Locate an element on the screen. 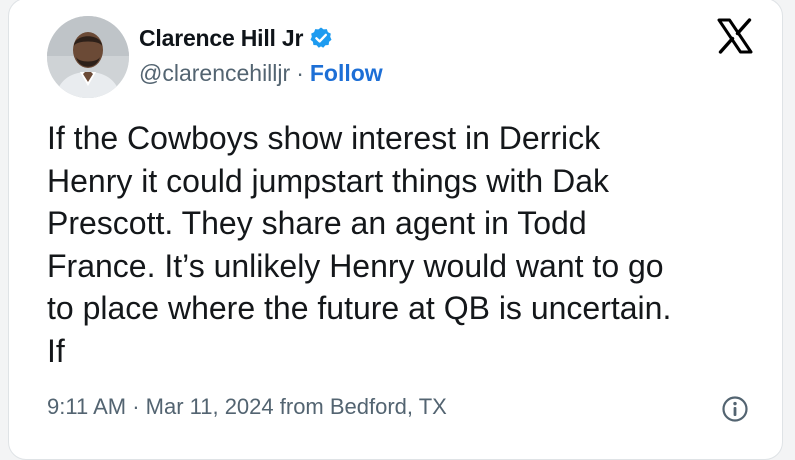 The image size is (795, 460). author-name-row: Clarence Hill Jr is located at coordinates (236, 38).